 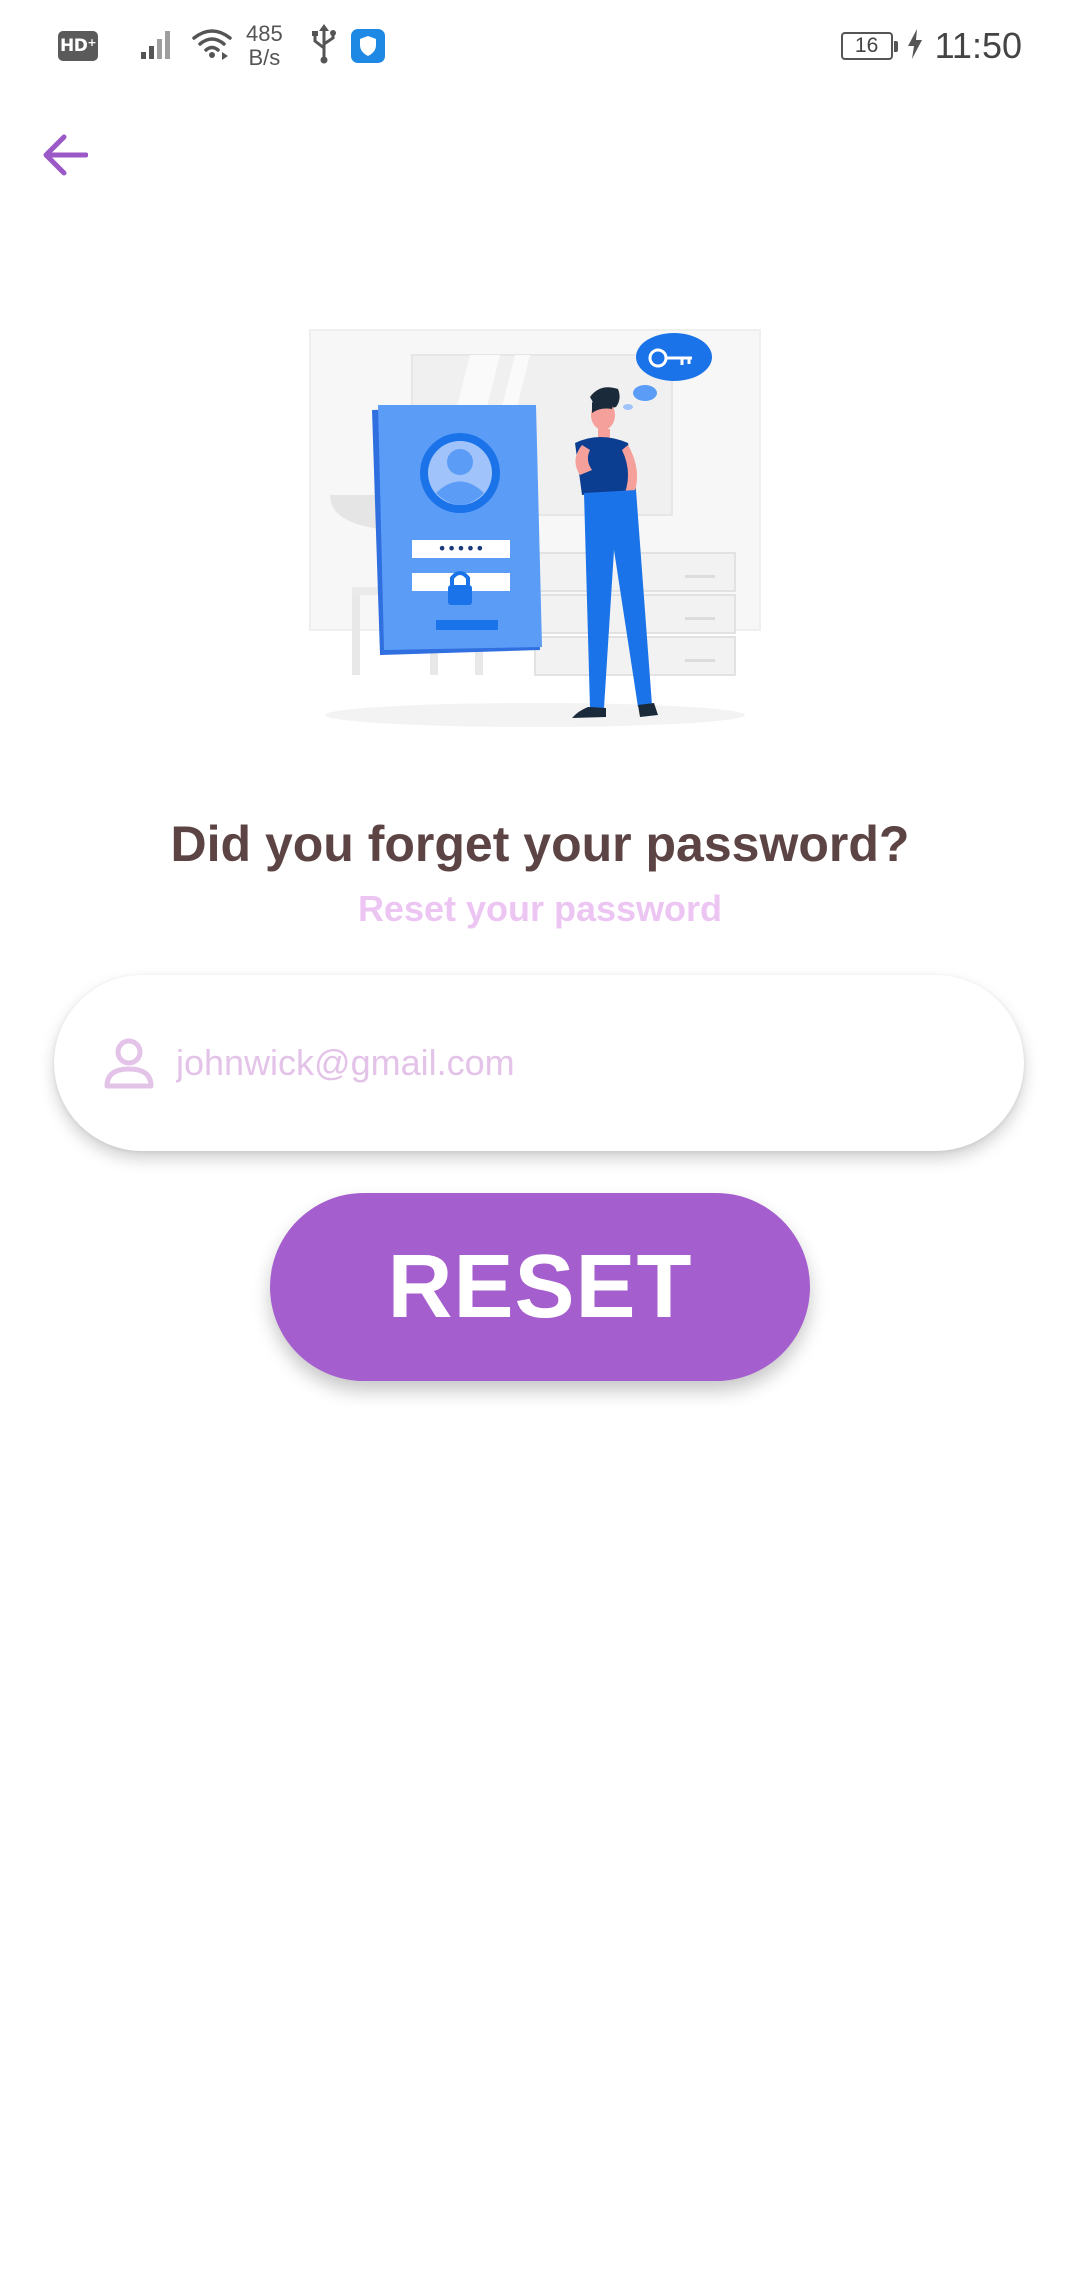 I want to click on hd-label: HD, so click(x=73, y=46).